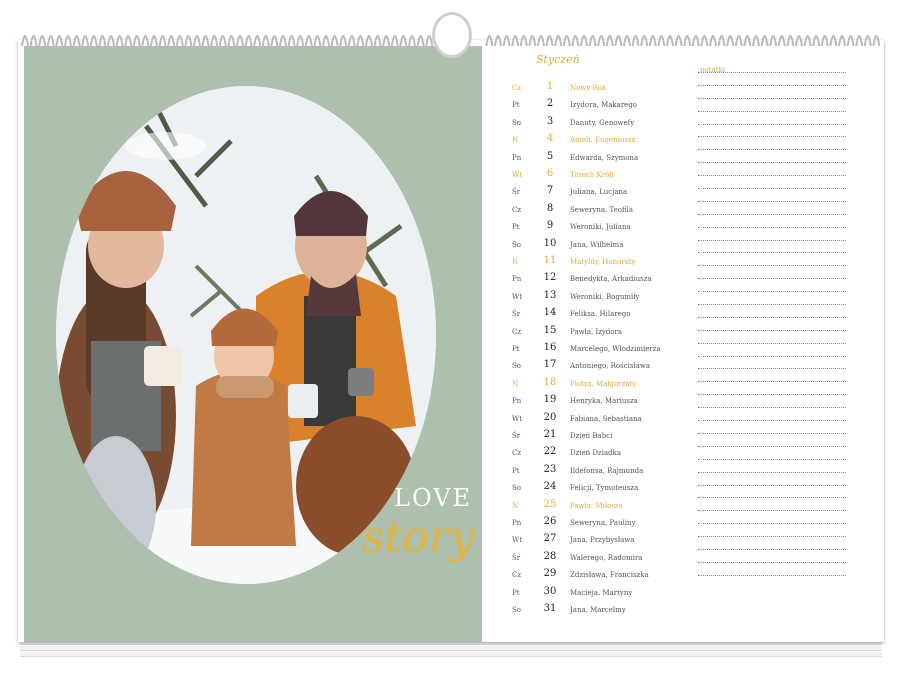 The height and width of the screenshot is (686, 900). Describe the element at coordinates (550, 452) in the screenshot. I see `day-number: 22` at that location.